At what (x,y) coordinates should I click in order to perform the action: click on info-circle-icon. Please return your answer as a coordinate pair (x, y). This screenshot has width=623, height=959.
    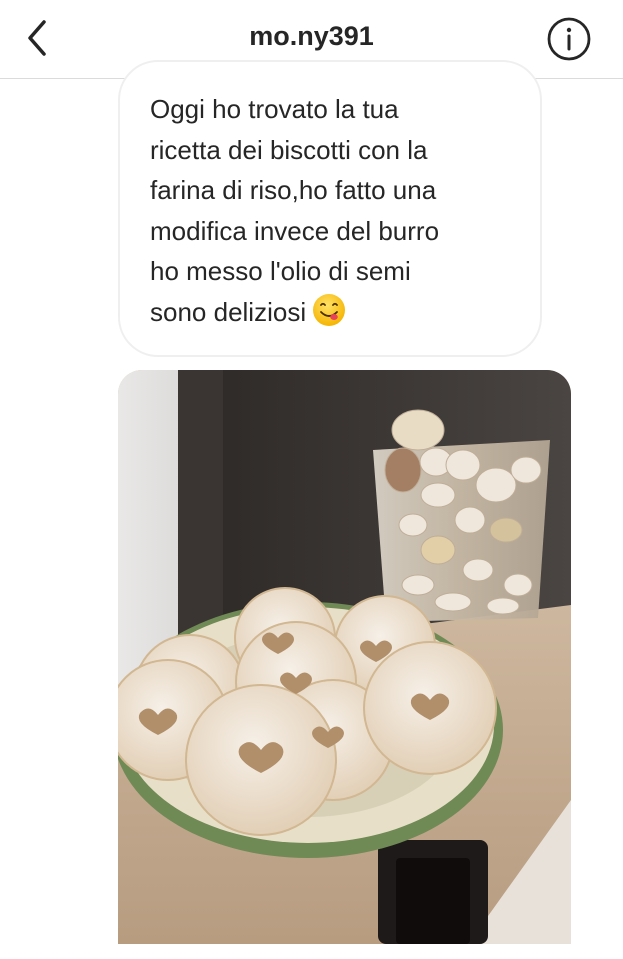
    Looking at the image, I should click on (569, 39).